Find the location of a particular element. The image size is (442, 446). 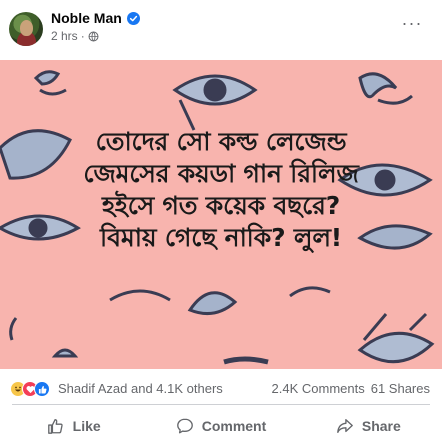

share-button: Share is located at coordinates (368, 426).